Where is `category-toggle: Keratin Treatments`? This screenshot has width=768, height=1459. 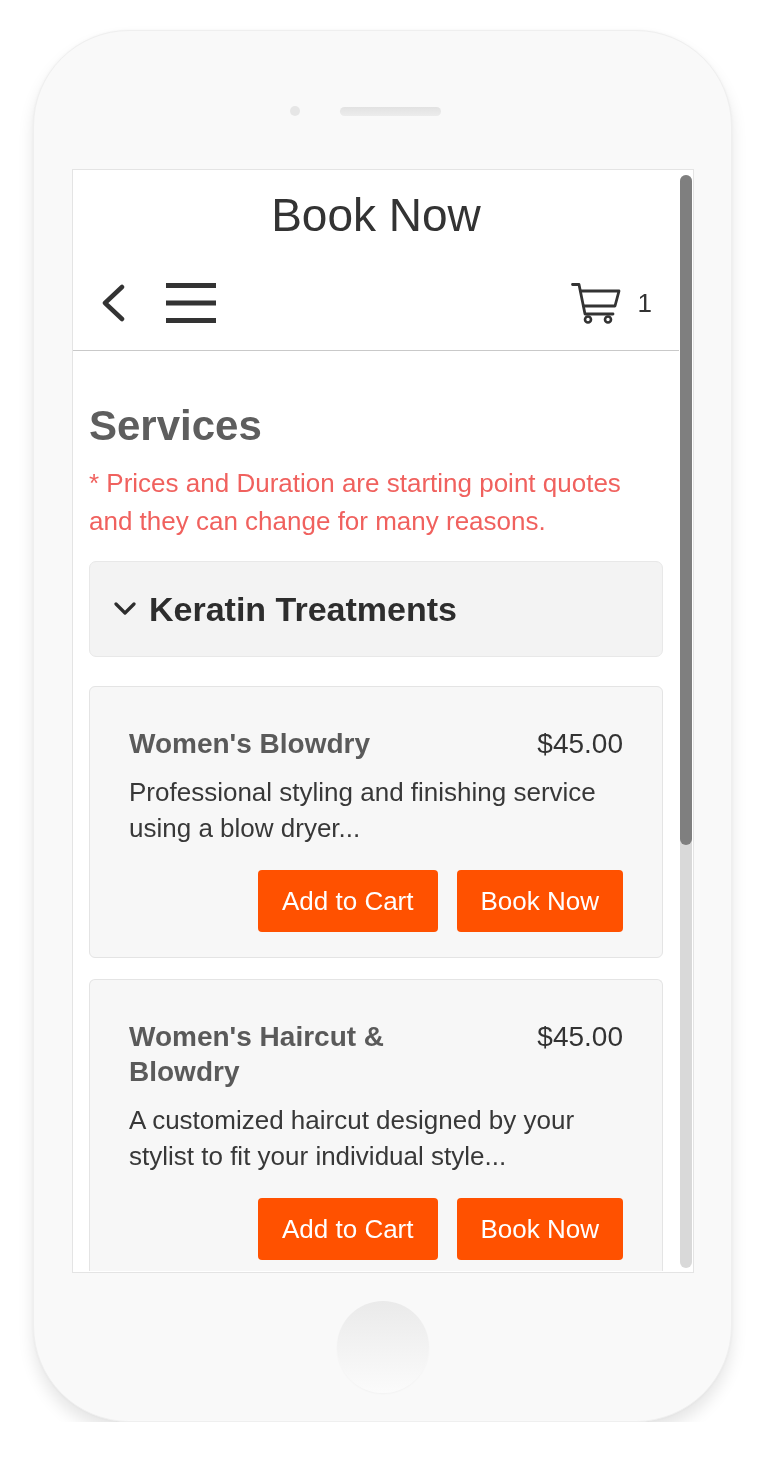
category-toggle: Keratin Treatments is located at coordinates (376, 609).